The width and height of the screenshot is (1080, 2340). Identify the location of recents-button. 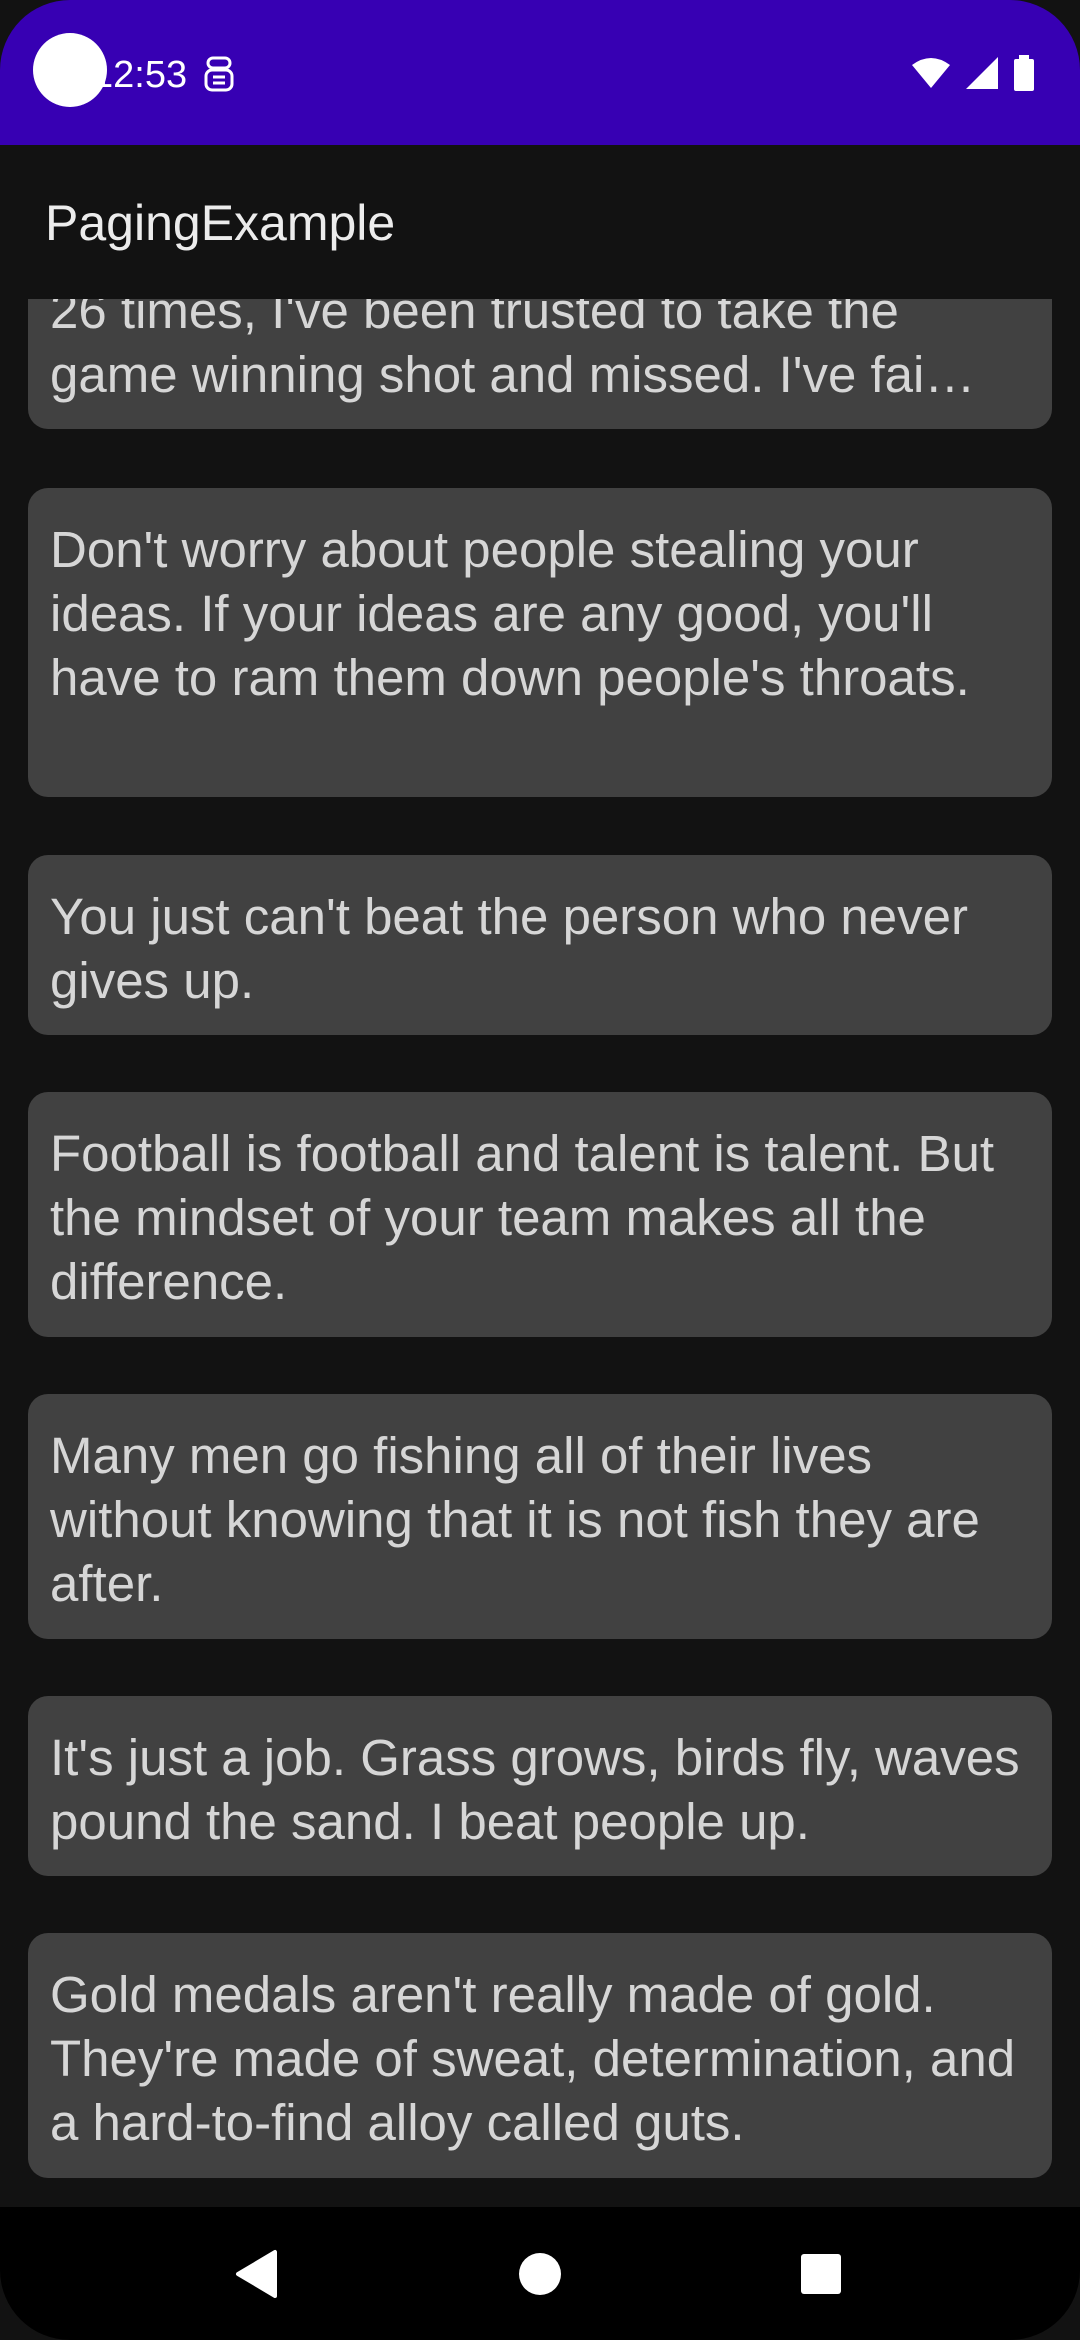
(821, 2274).